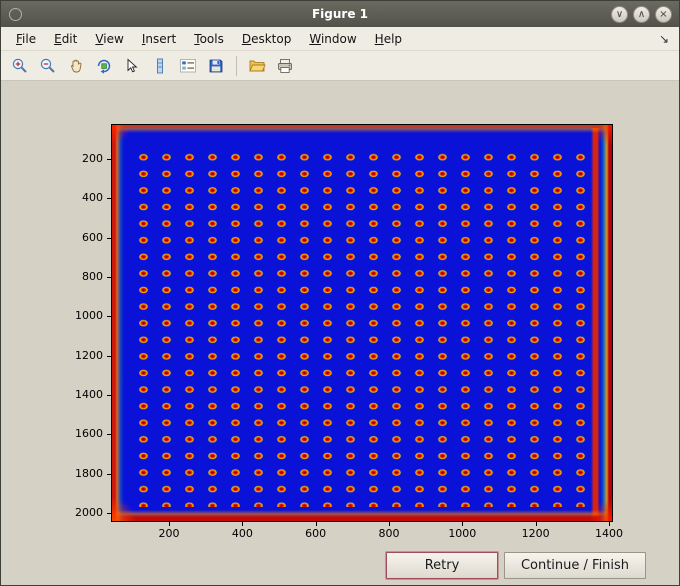 The height and width of the screenshot is (586, 680). What do you see at coordinates (575, 565) in the screenshot?
I see `continue-finish-button: Continue / Finish` at bounding box center [575, 565].